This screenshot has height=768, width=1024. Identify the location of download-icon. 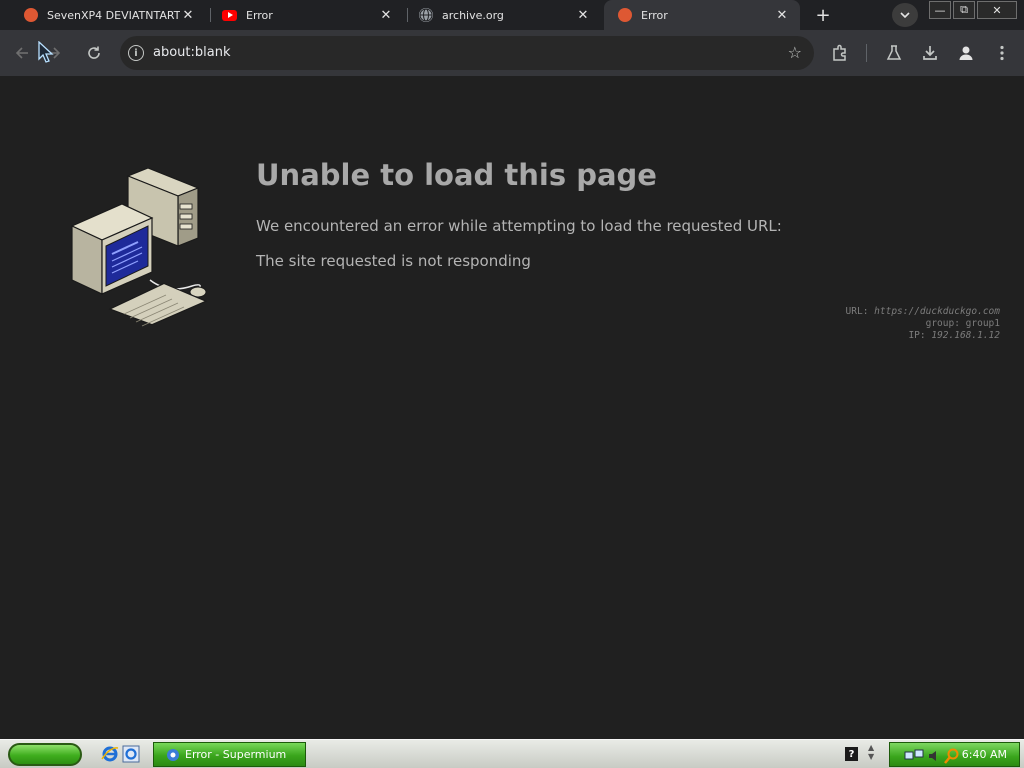
(930, 53).